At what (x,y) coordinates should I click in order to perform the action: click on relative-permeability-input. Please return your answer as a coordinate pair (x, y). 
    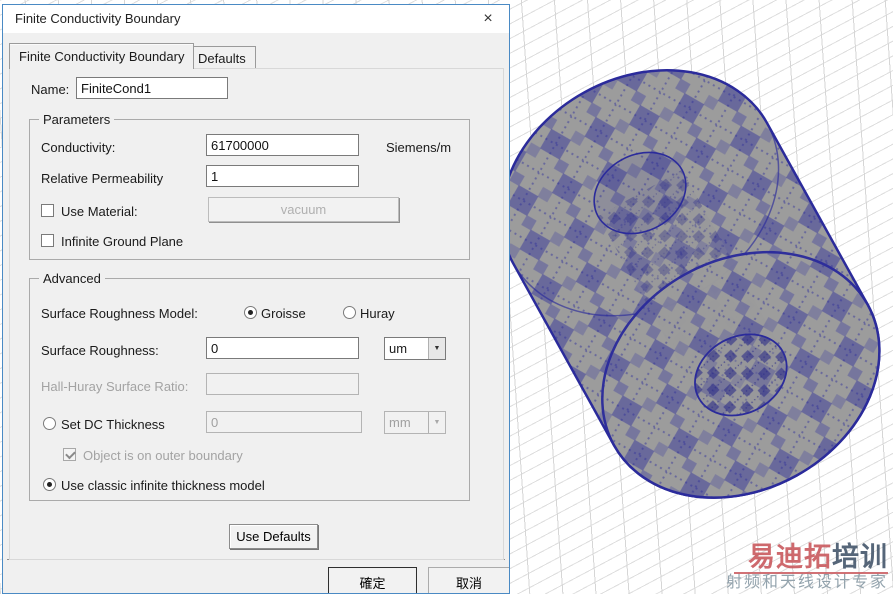
    Looking at the image, I should click on (282, 176).